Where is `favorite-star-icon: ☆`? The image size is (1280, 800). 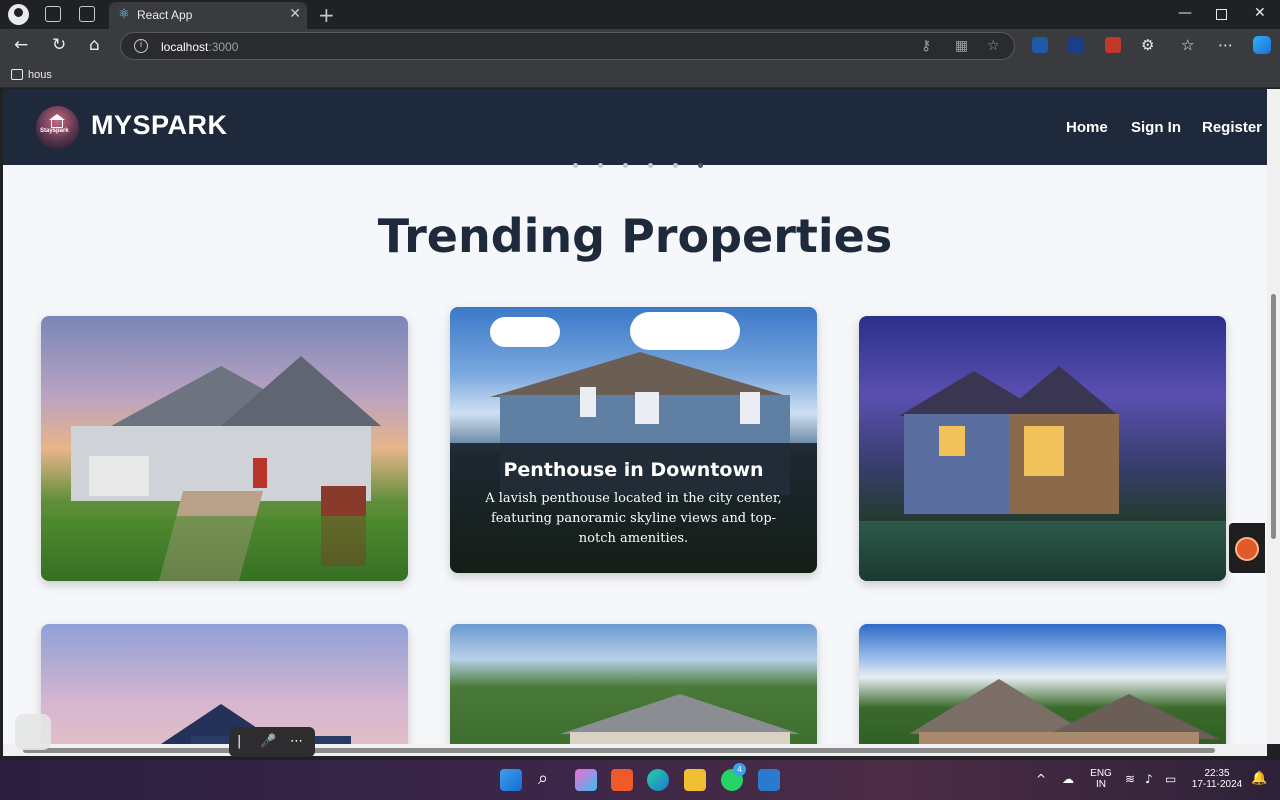
favorite-star-icon: ☆ is located at coordinates (993, 46).